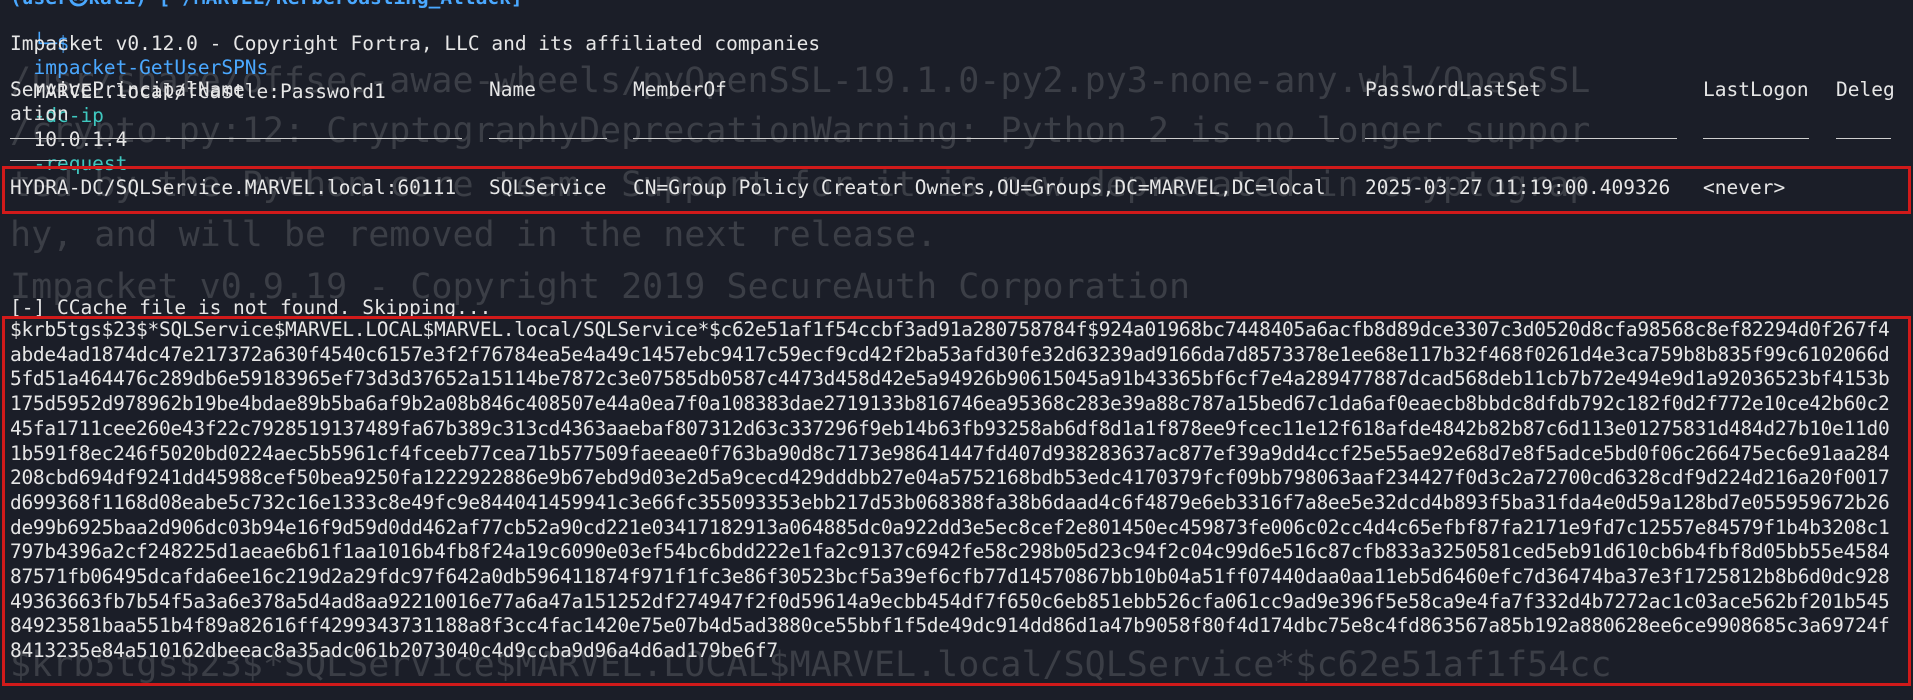 Image resolution: width=1913 pixels, height=700 pixels. Describe the element at coordinates (1756, 138) in the screenshot. I see `separator-lastlogon` at that location.